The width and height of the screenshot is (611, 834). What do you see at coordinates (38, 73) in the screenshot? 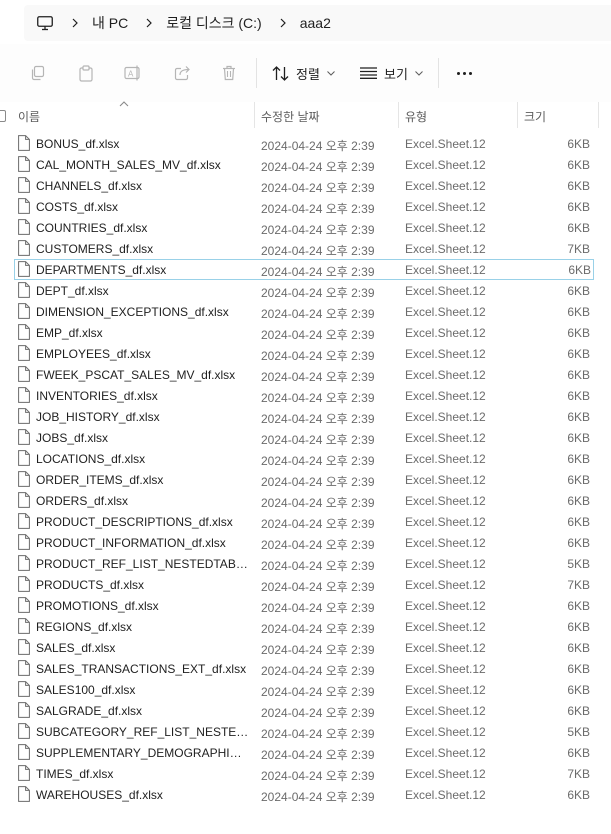
I see `copy-icon` at bounding box center [38, 73].